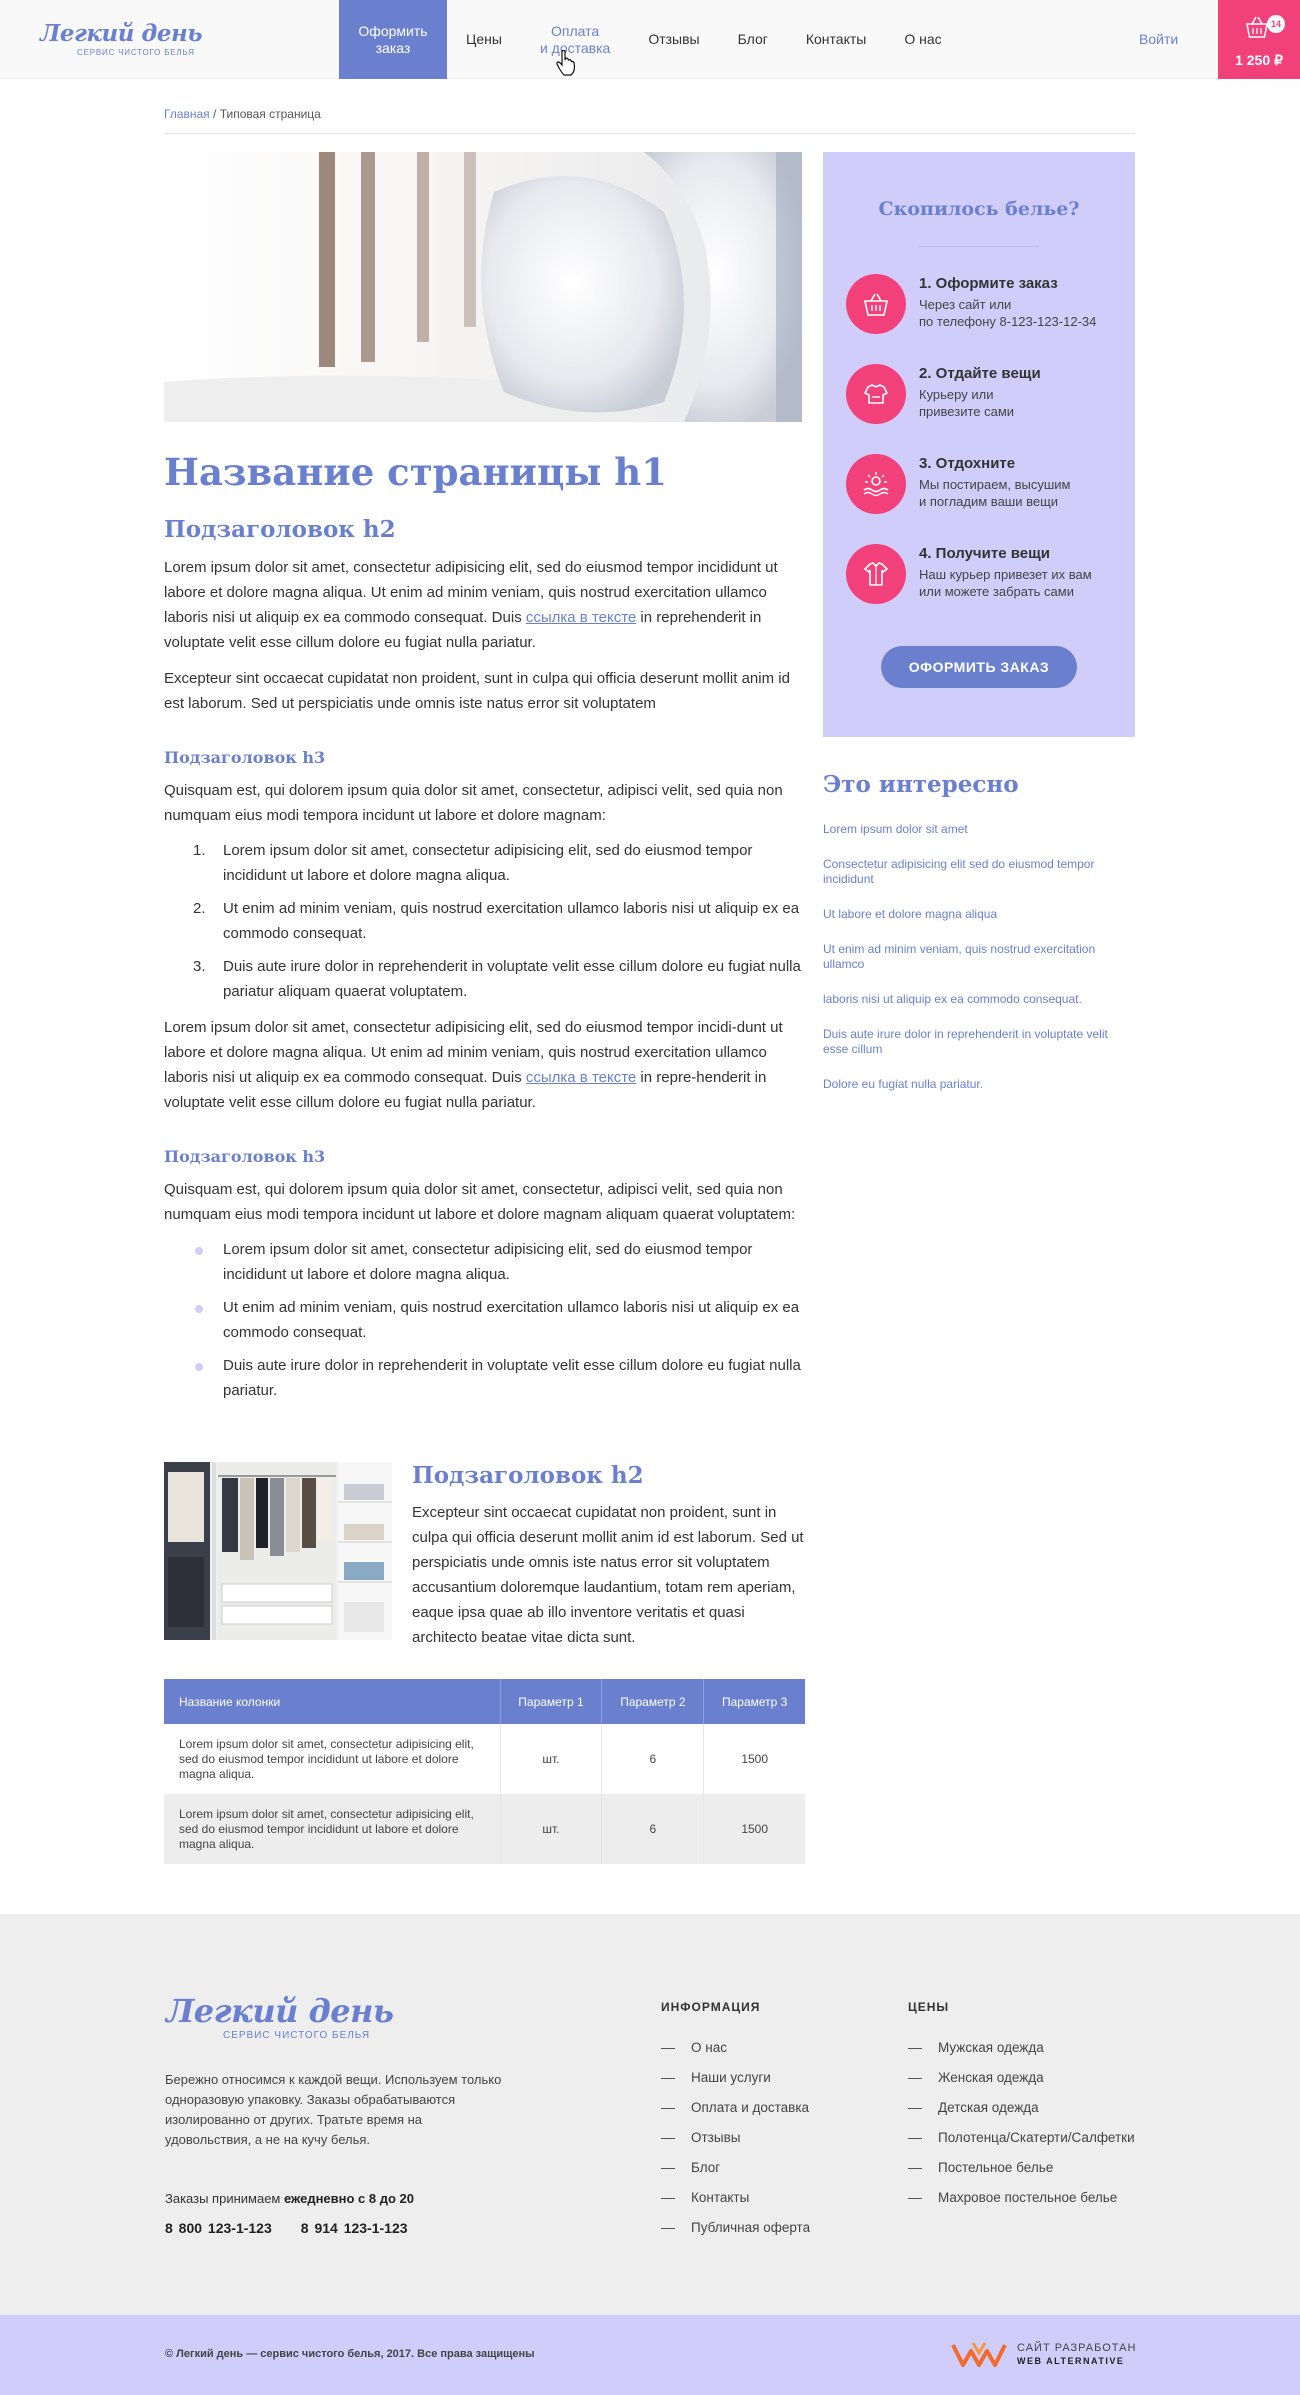 The width and height of the screenshot is (1300, 2395). Describe the element at coordinates (735, 2167) in the screenshot. I see `footer-link: Блог` at that location.